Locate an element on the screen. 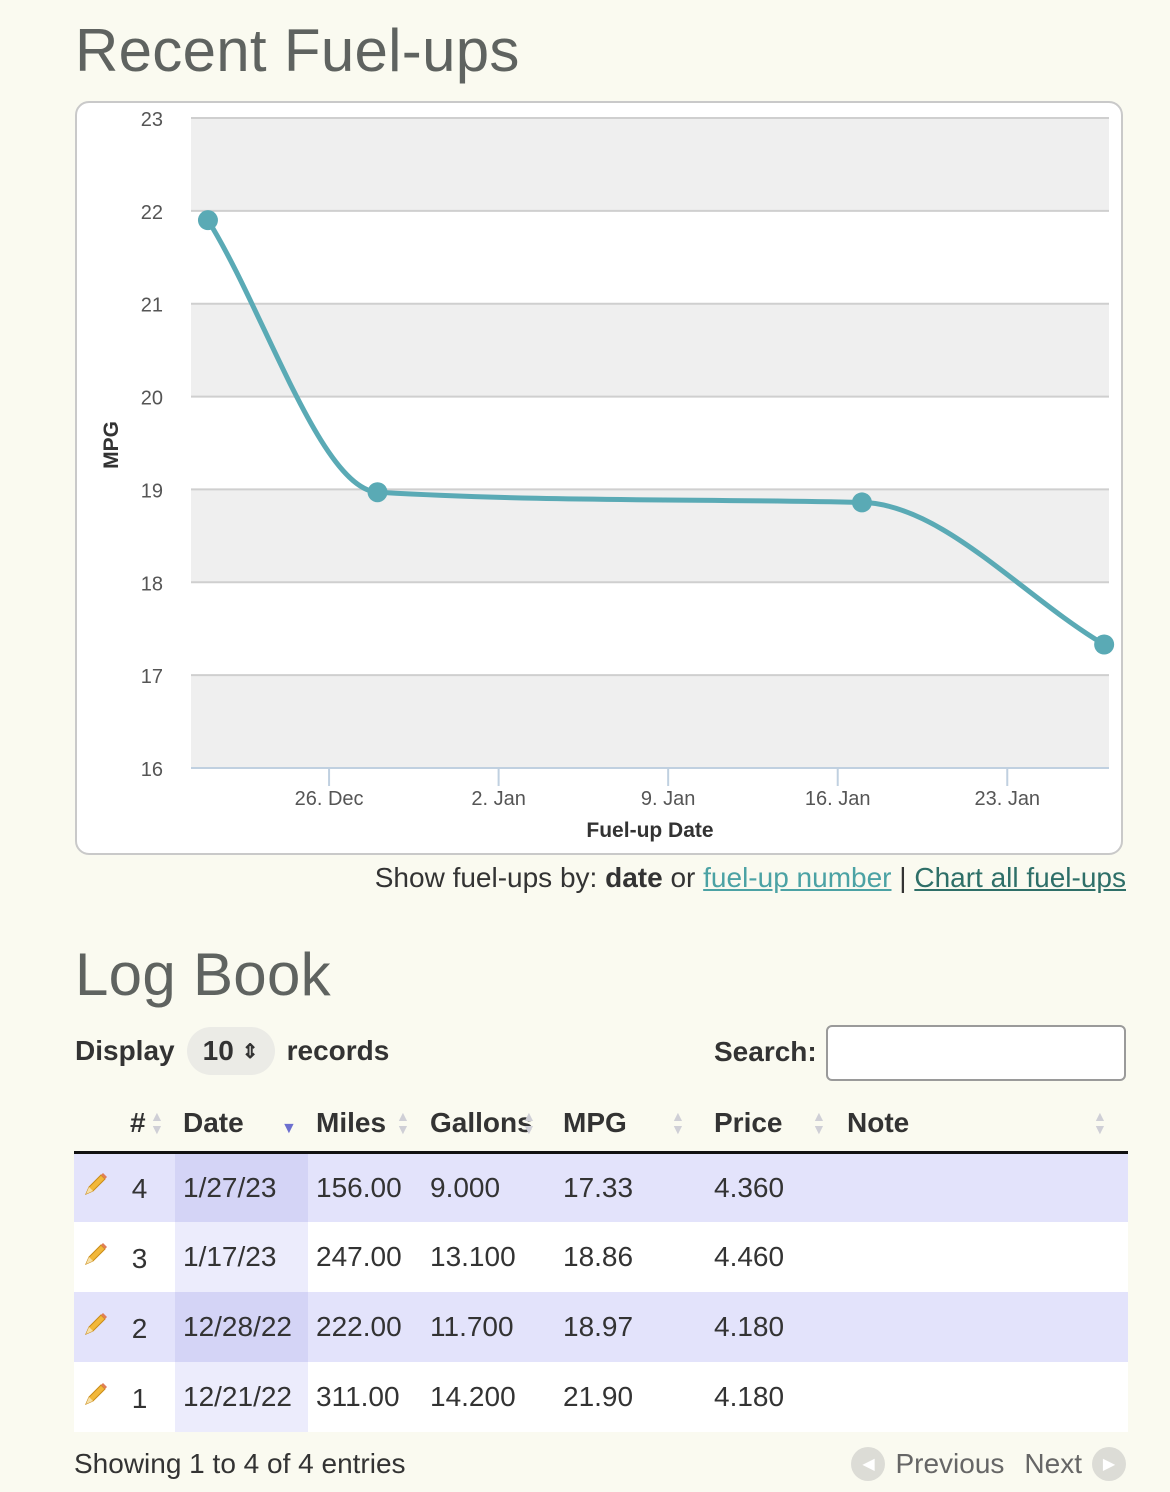 This screenshot has height=1492, width=1170. y-tick-label: 18 is located at coordinates (152, 584).